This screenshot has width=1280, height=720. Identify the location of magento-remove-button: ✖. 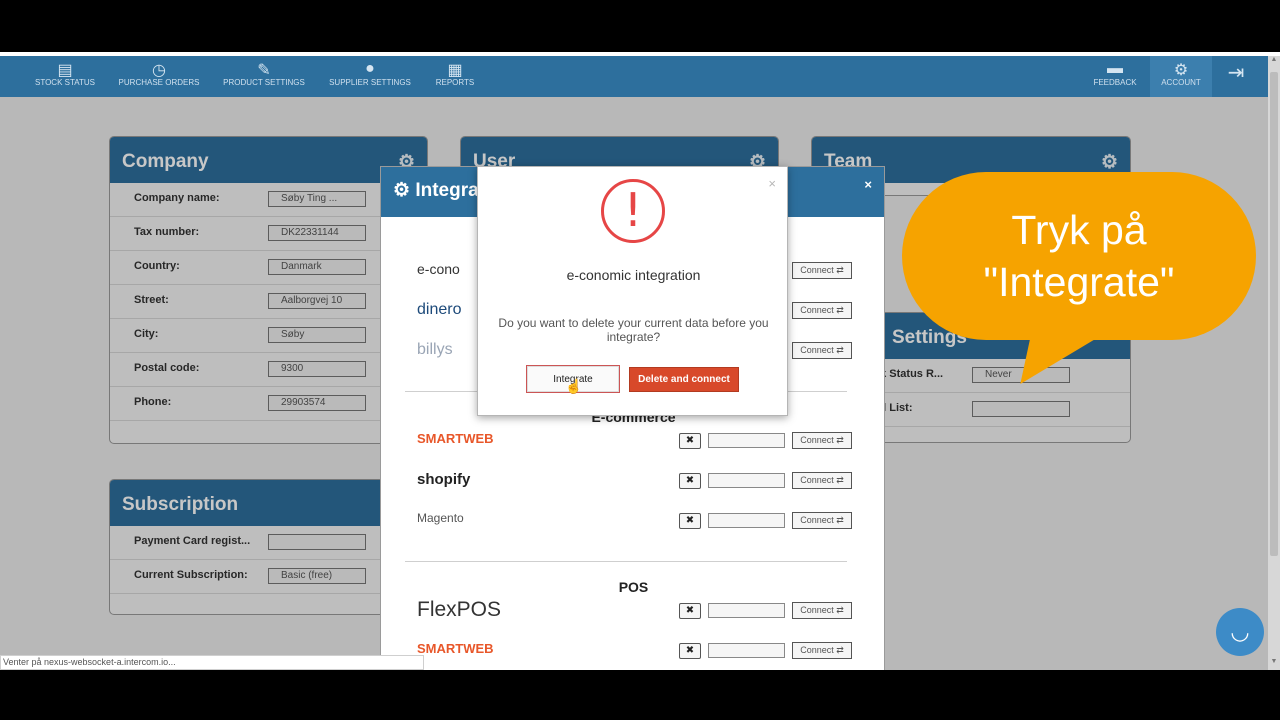
(690, 521).